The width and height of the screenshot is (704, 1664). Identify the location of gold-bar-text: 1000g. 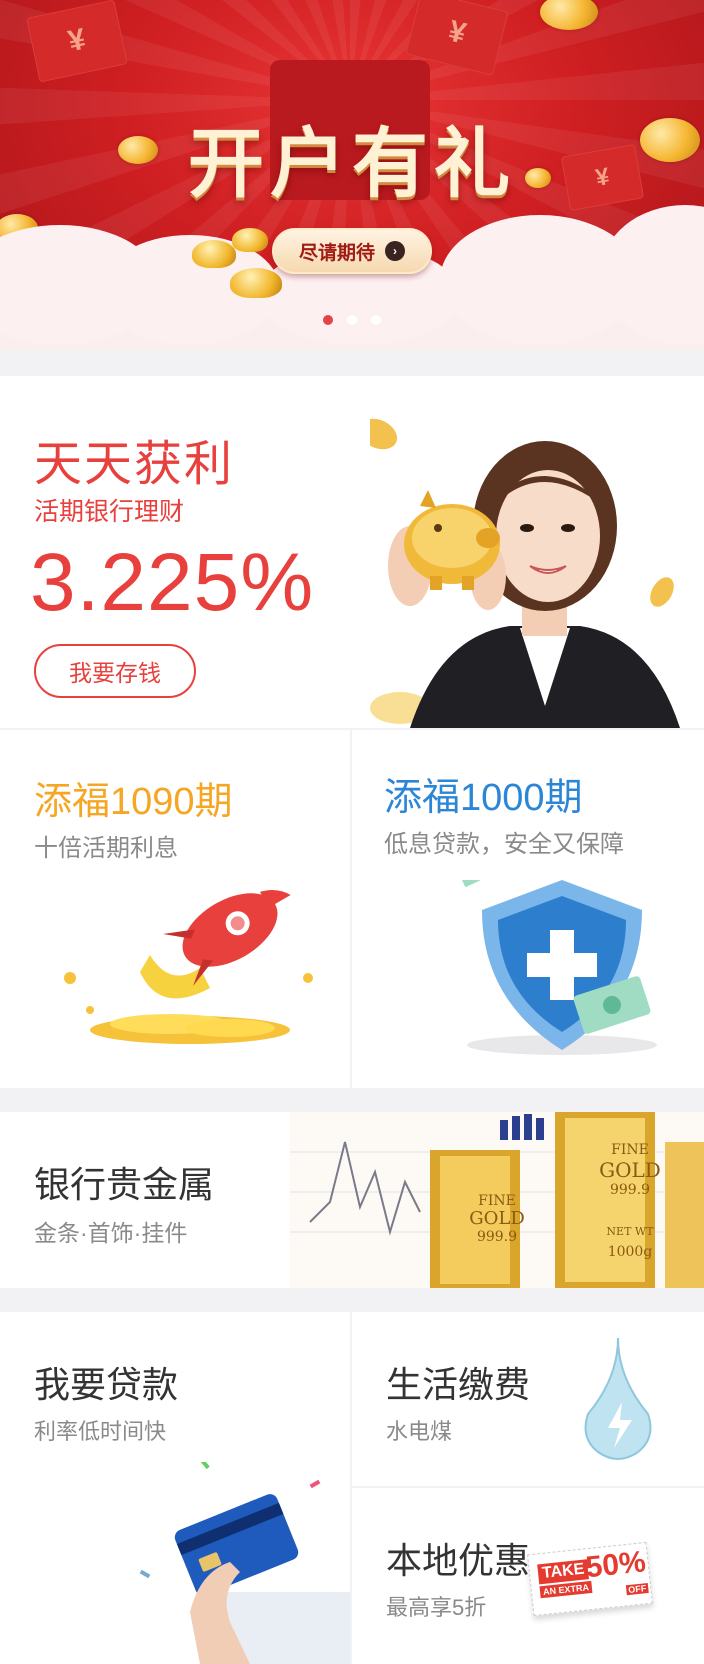
(630, 1252).